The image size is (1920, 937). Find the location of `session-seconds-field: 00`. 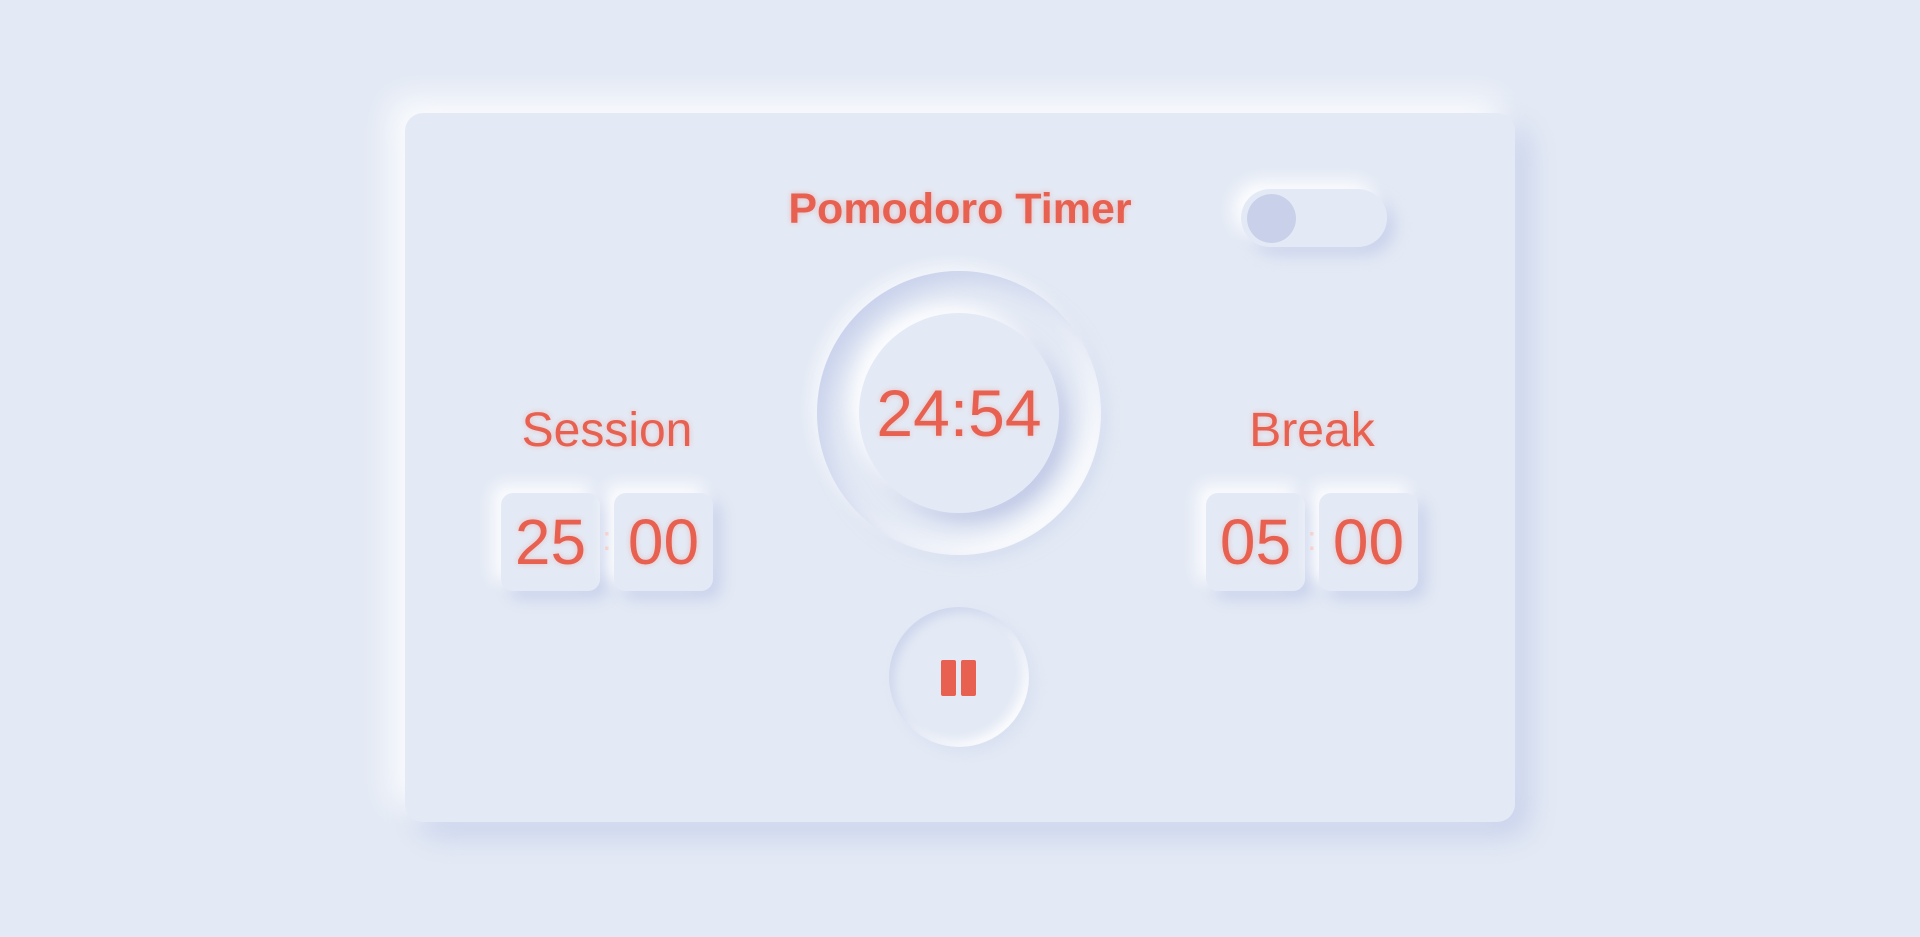

session-seconds-field: 00 is located at coordinates (663, 542).